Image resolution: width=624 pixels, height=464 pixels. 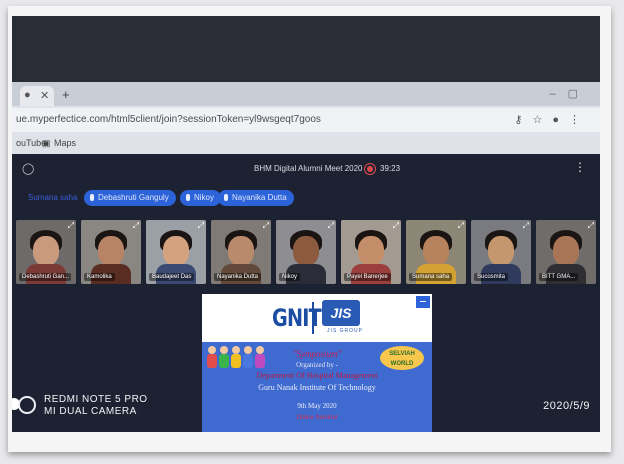 I want to click on logo-divider, so click(x=313, y=318).